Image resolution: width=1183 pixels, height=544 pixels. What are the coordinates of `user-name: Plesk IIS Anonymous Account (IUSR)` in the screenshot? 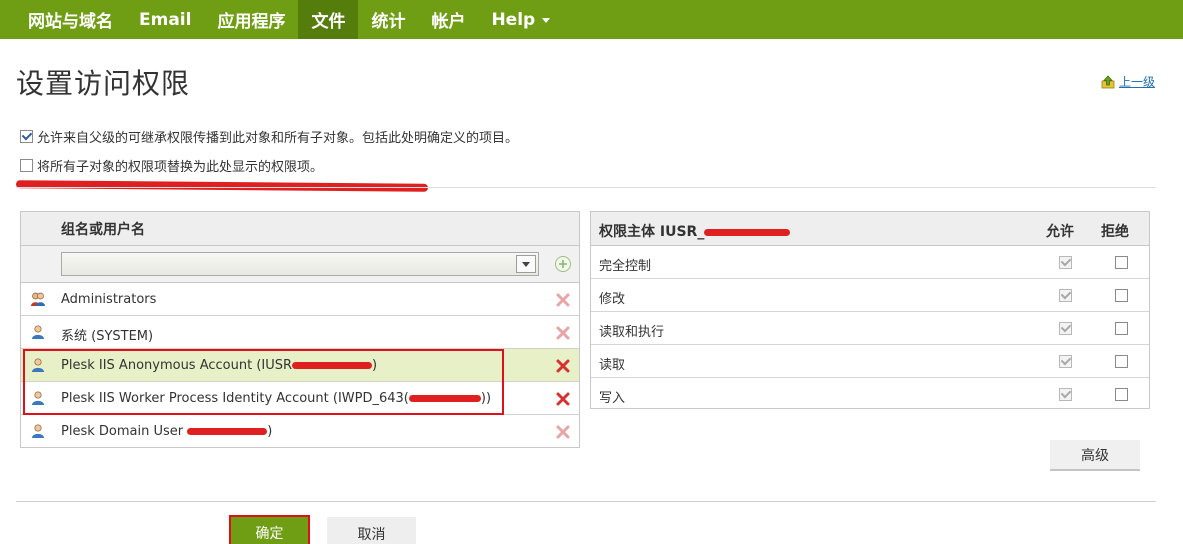 It's located at (219, 365).